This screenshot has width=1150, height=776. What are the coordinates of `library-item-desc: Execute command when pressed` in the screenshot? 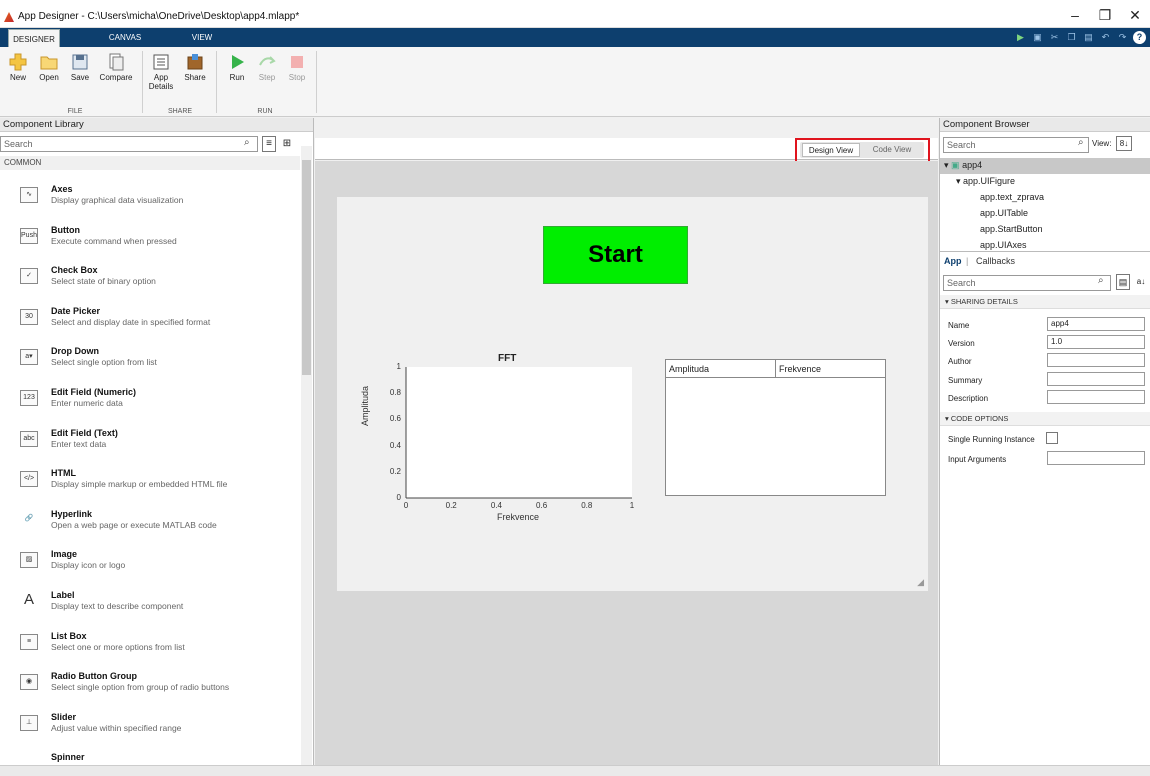 It's located at (114, 240).